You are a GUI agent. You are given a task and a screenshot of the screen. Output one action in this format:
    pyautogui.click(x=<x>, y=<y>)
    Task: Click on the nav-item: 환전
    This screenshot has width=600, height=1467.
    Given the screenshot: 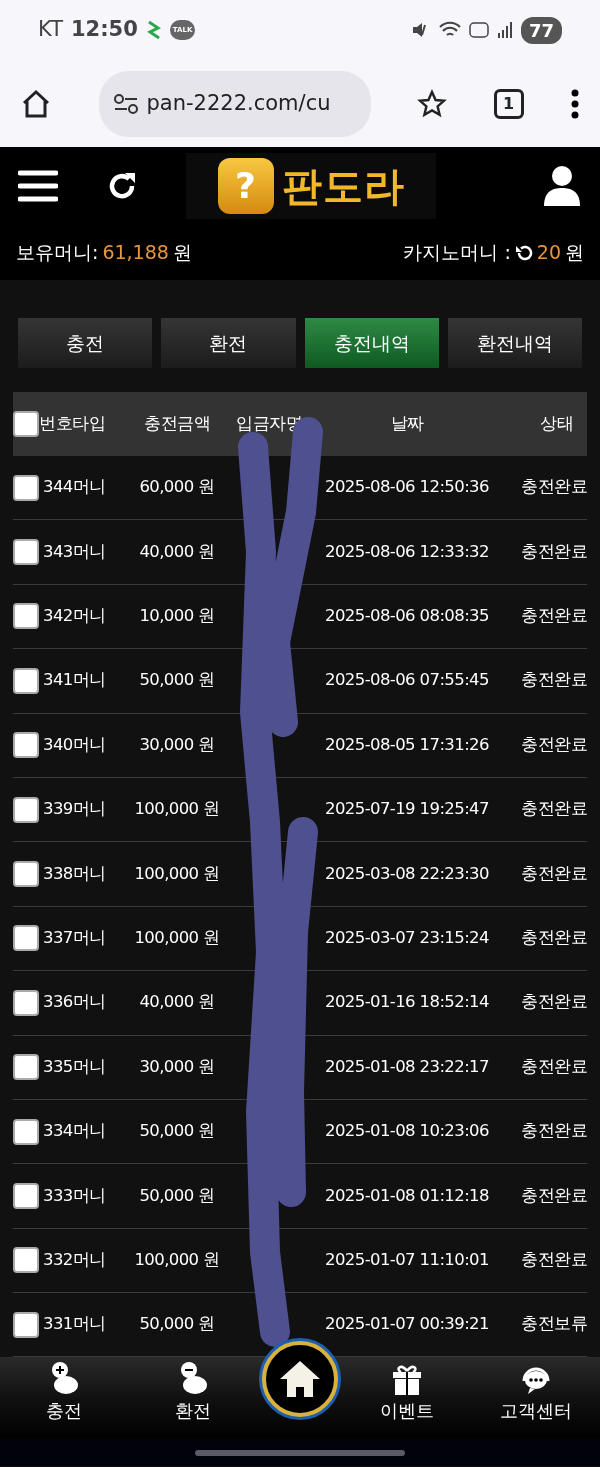 What is the action you would take?
    pyautogui.click(x=193, y=1391)
    